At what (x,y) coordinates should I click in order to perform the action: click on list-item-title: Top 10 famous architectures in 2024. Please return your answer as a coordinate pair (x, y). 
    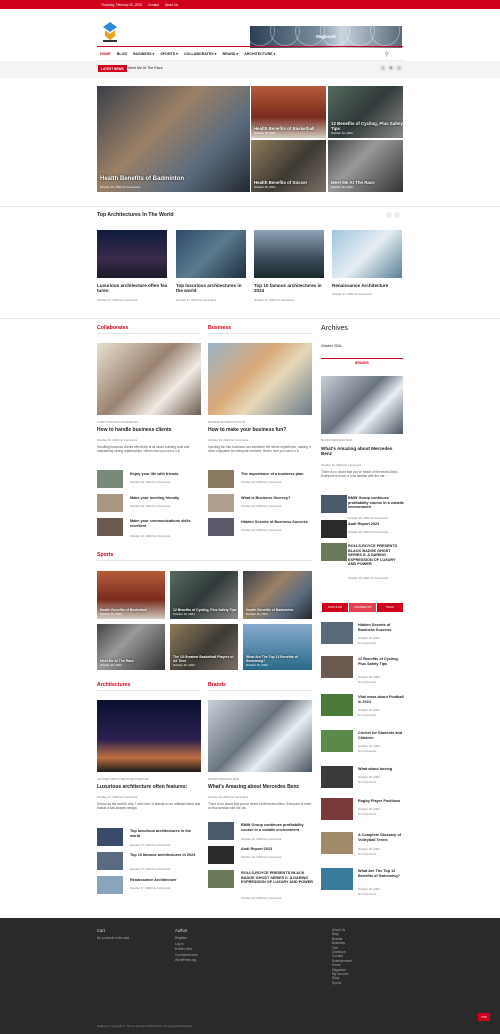
    Looking at the image, I should click on (166, 855).